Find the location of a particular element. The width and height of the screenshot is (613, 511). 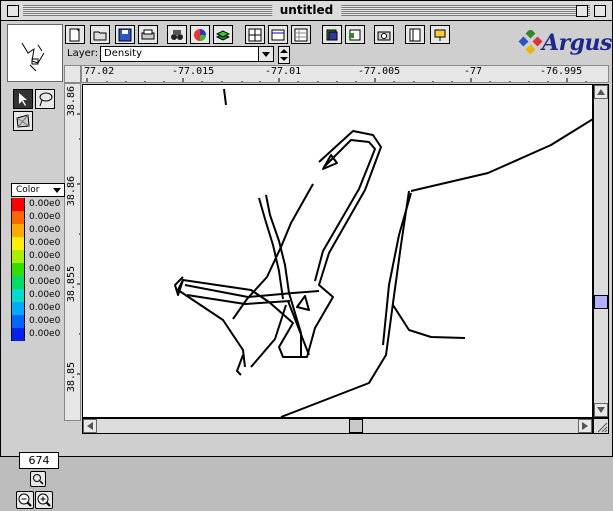

resize-grip is located at coordinates (601, 426).